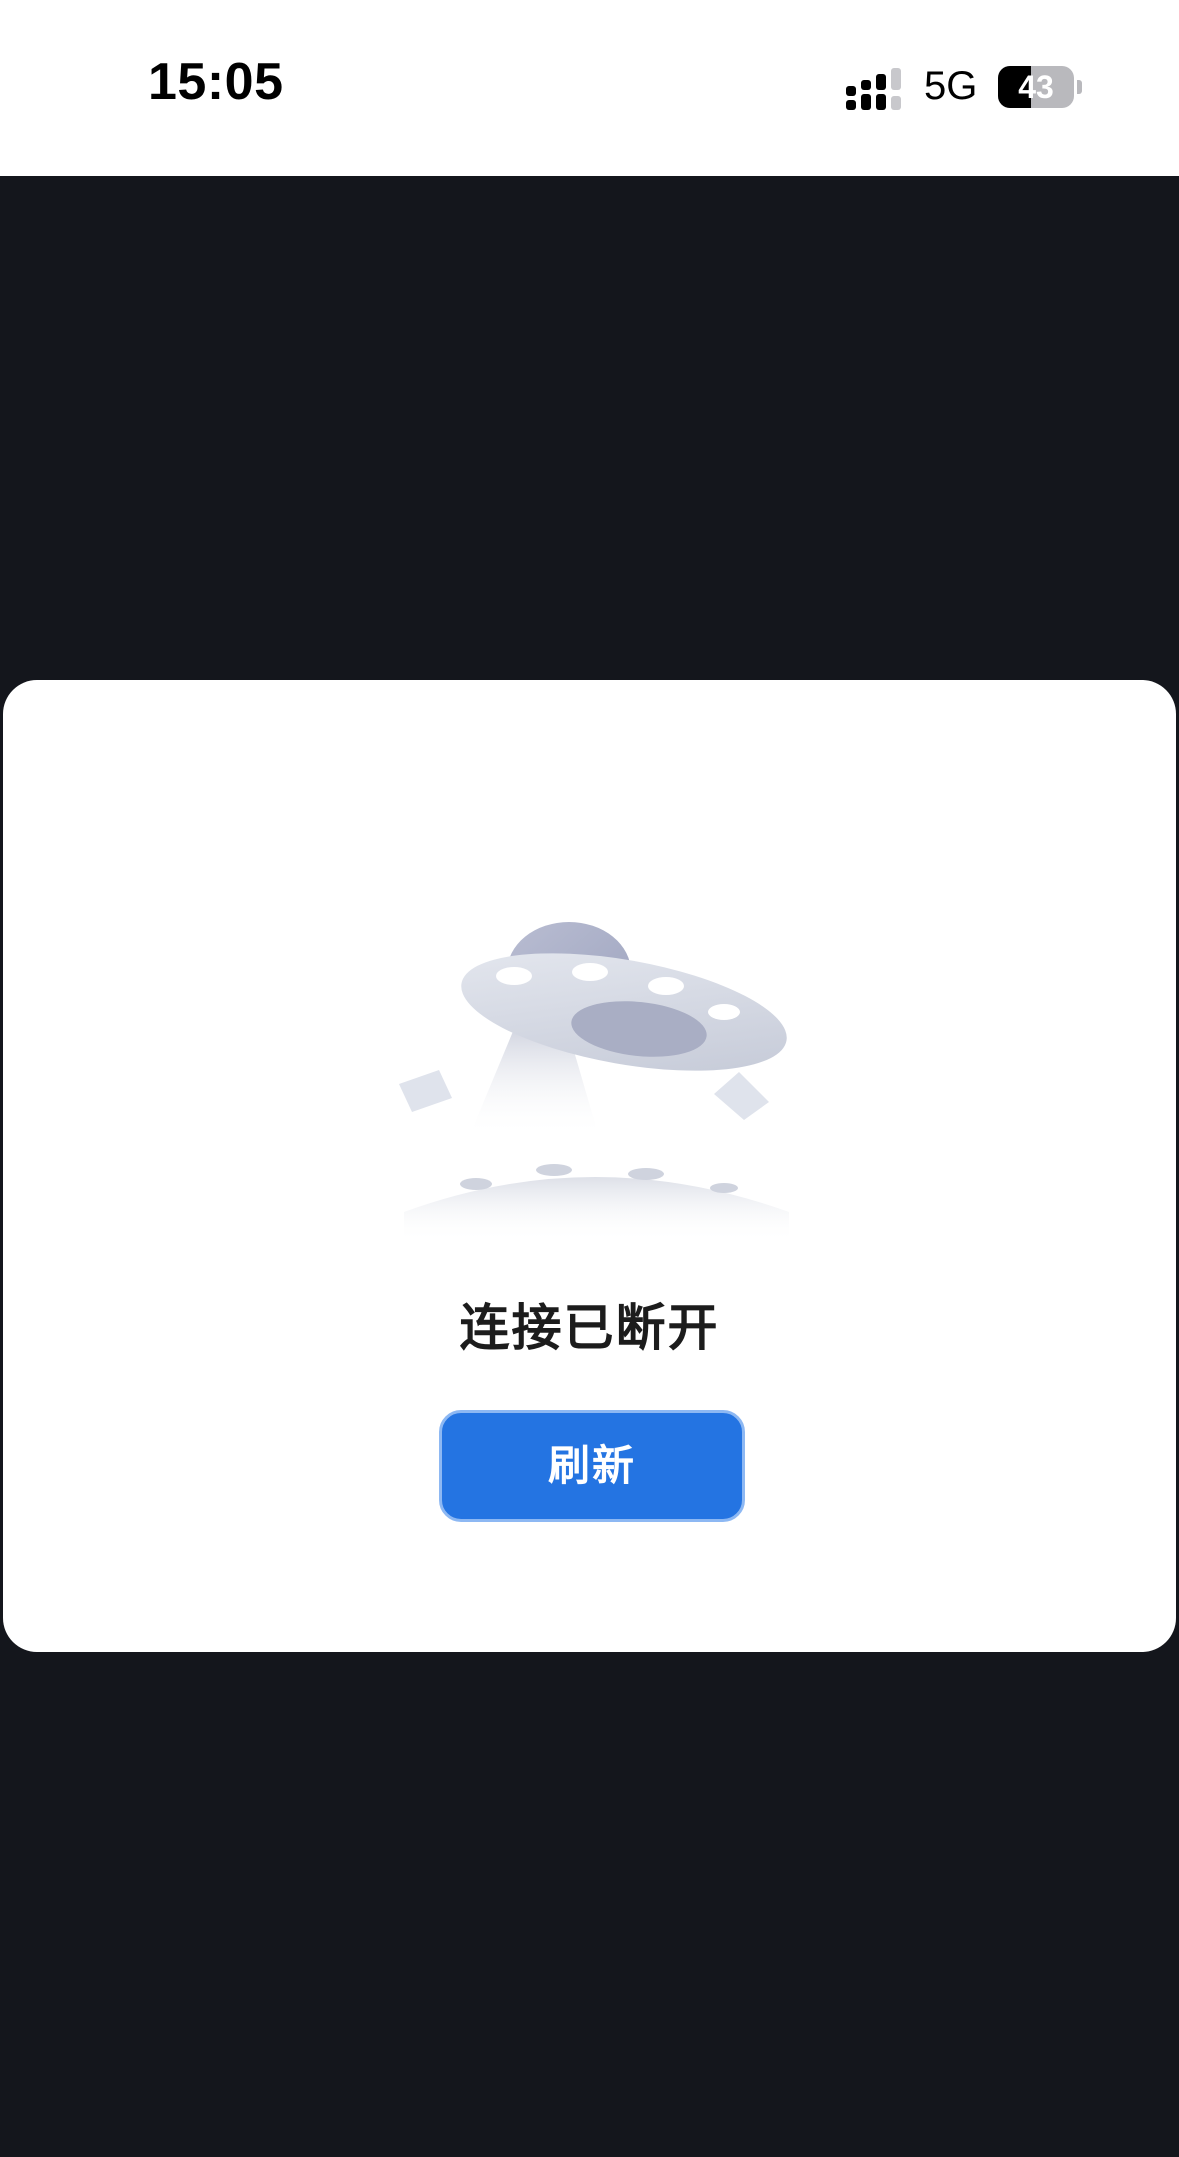  Describe the element at coordinates (216, 82) in the screenshot. I see `status-time: 15:05` at that location.